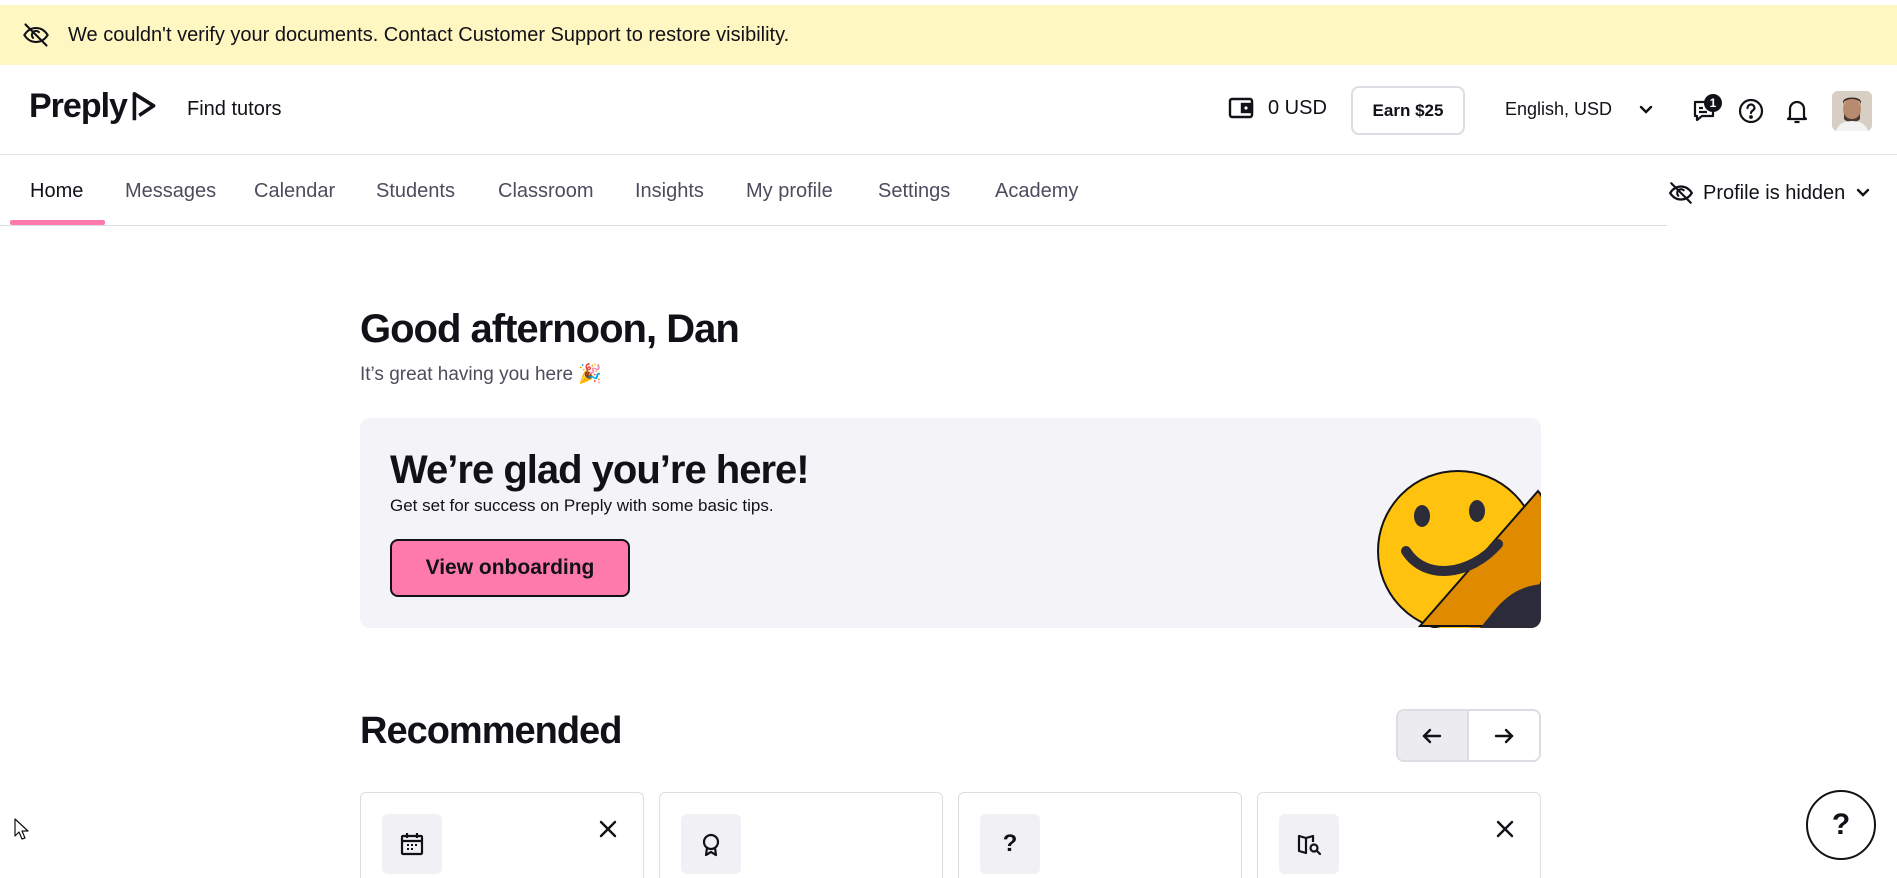 The image size is (1897, 878). What do you see at coordinates (1751, 111) in the screenshot?
I see `help-icon` at bounding box center [1751, 111].